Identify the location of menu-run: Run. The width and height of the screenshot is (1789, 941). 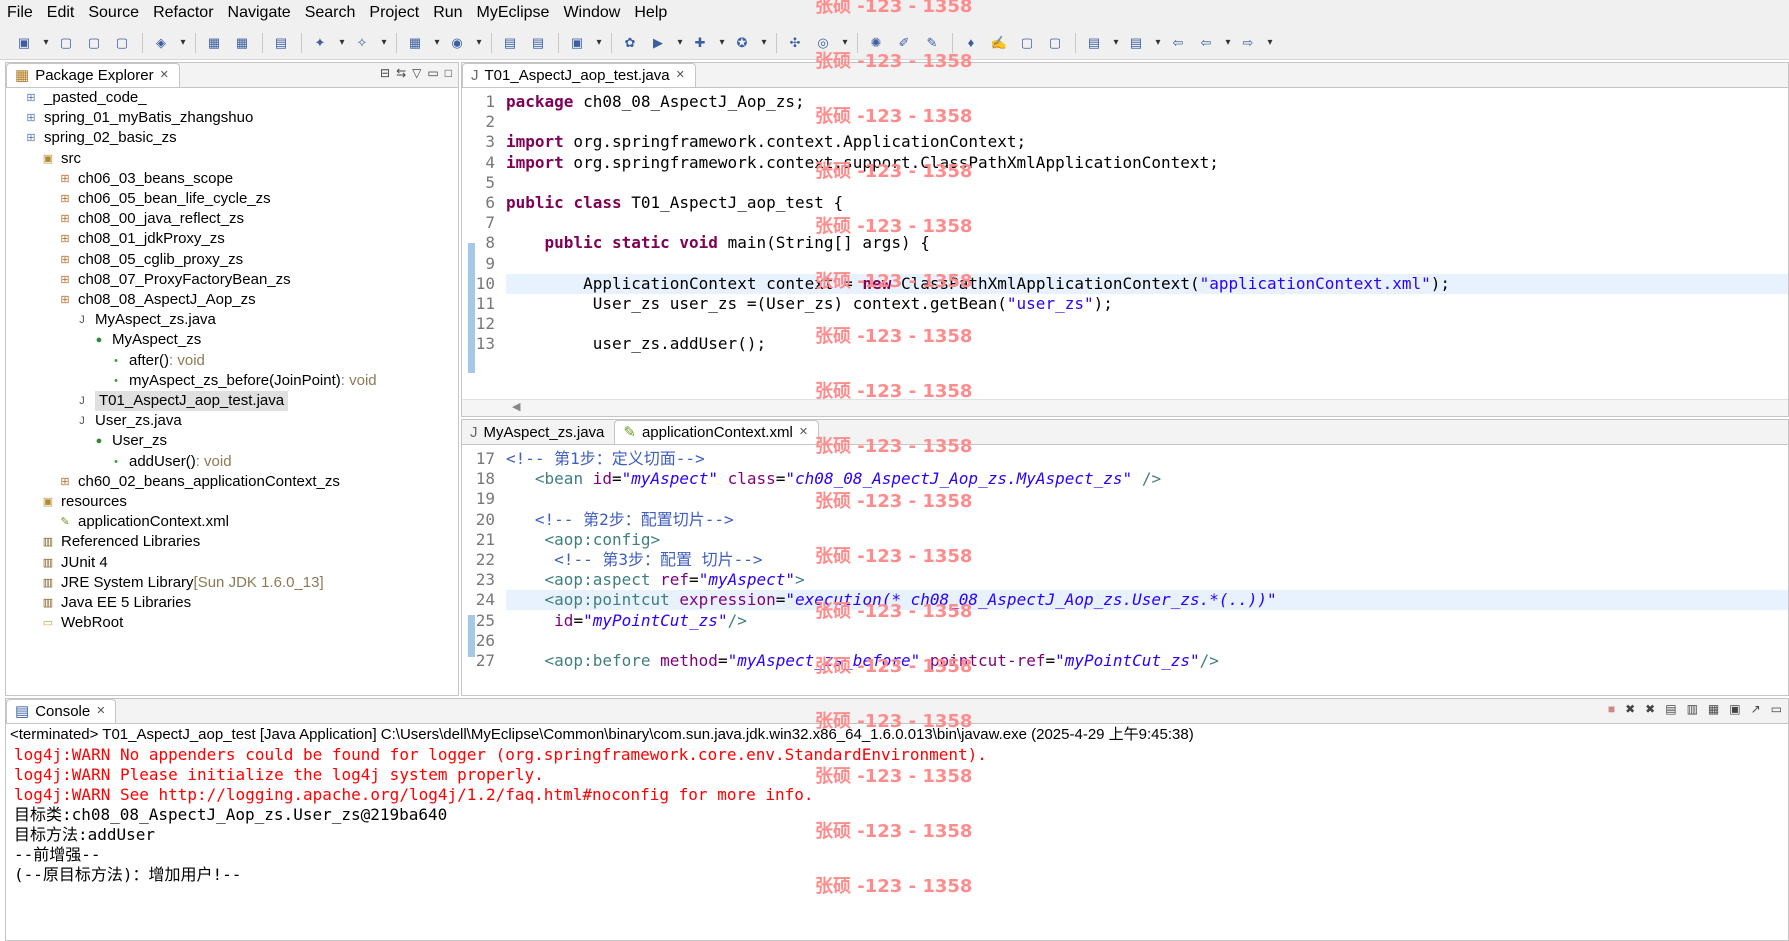
(447, 13).